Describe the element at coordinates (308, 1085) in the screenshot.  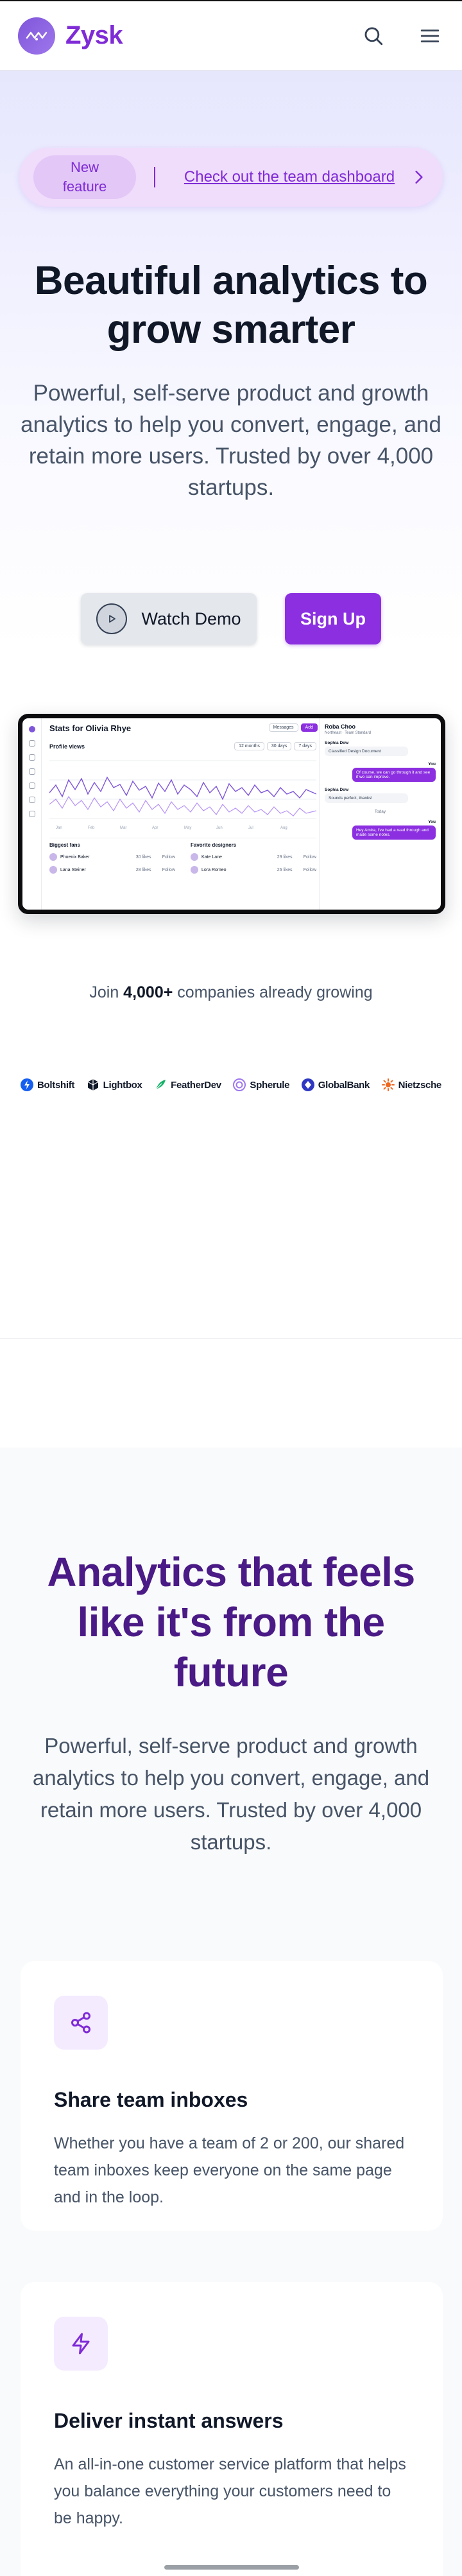
I see `globe-icon` at that location.